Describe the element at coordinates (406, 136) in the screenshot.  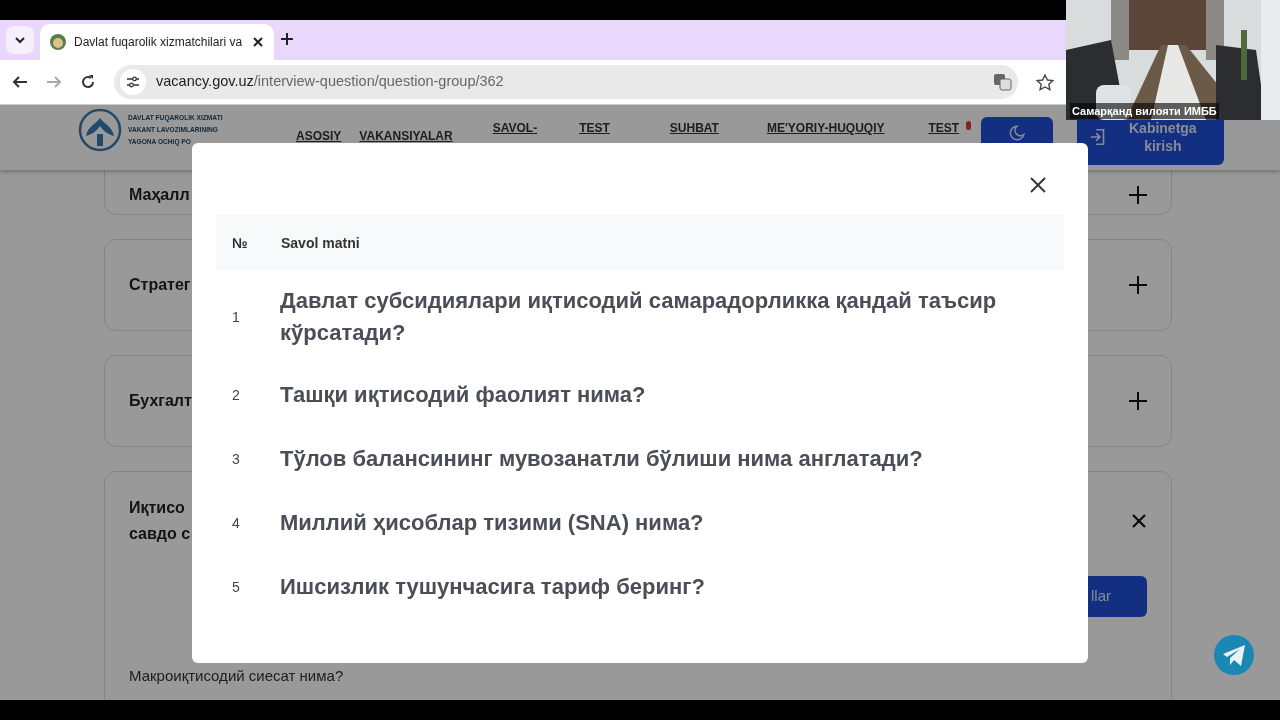
I see `nav-link: VAKANSIYALAR` at that location.